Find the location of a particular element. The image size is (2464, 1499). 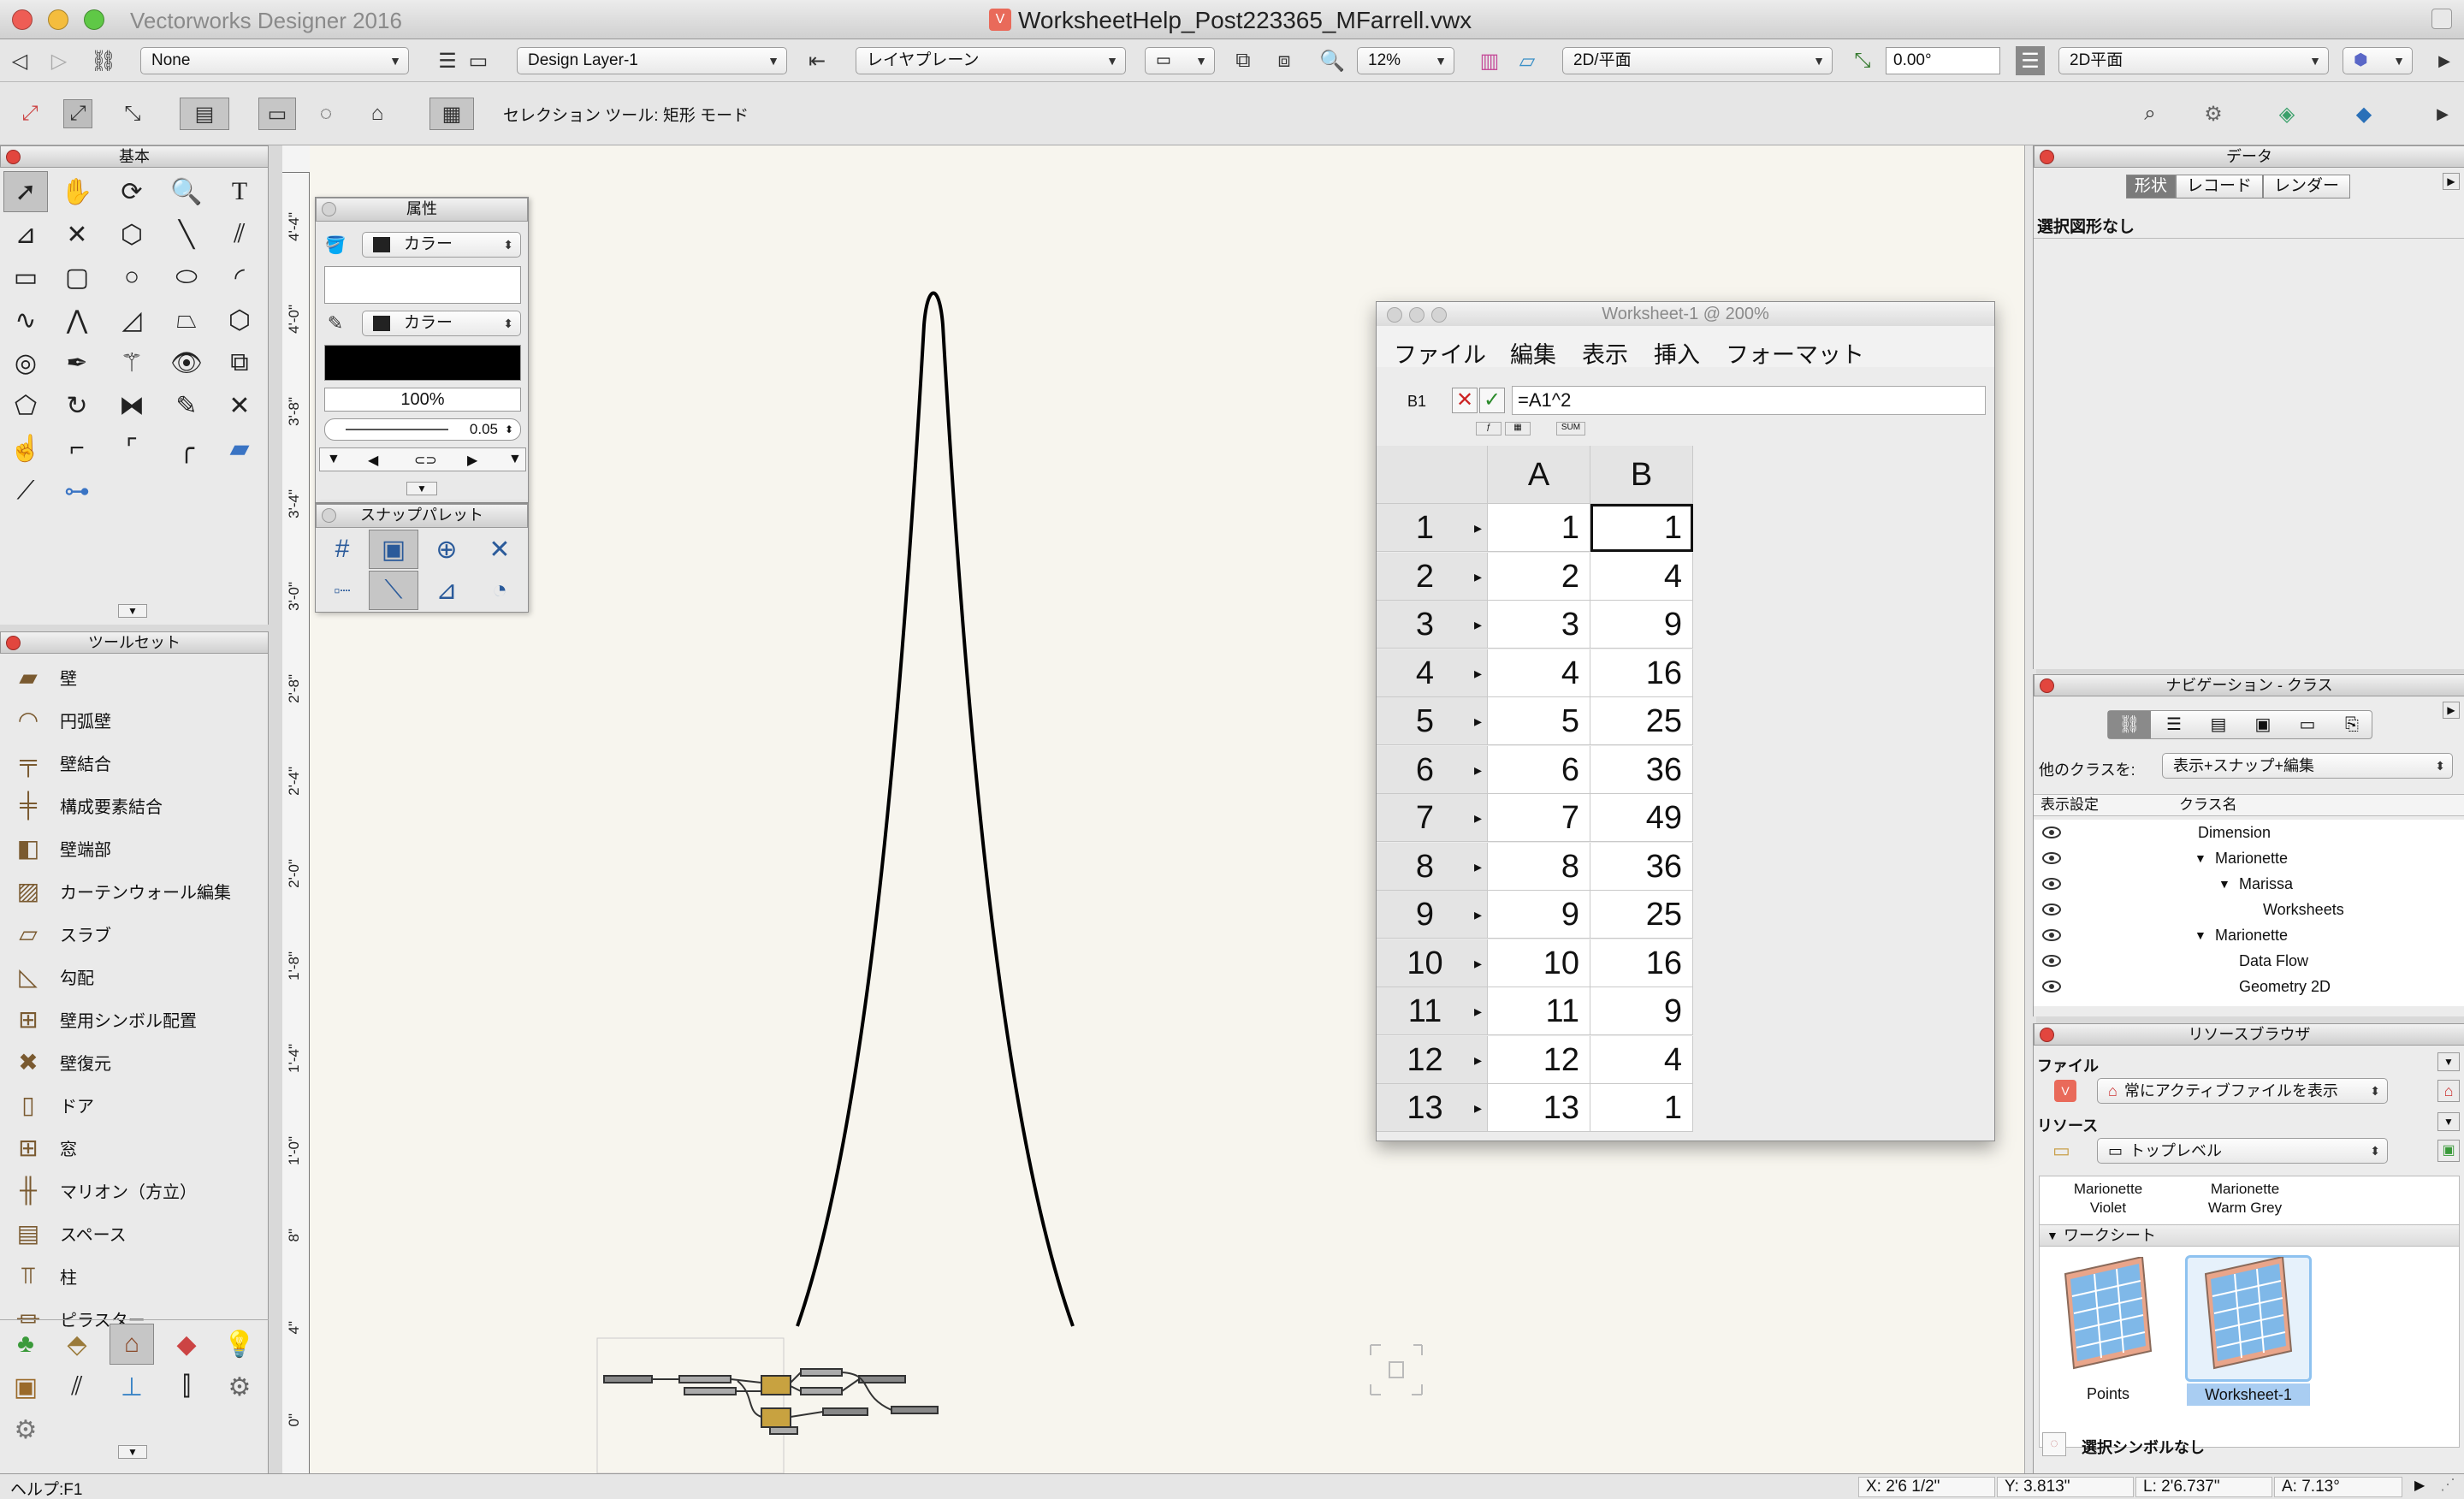

x-coordinate: X: 2'6 1/2" is located at coordinates (1926, 1487).